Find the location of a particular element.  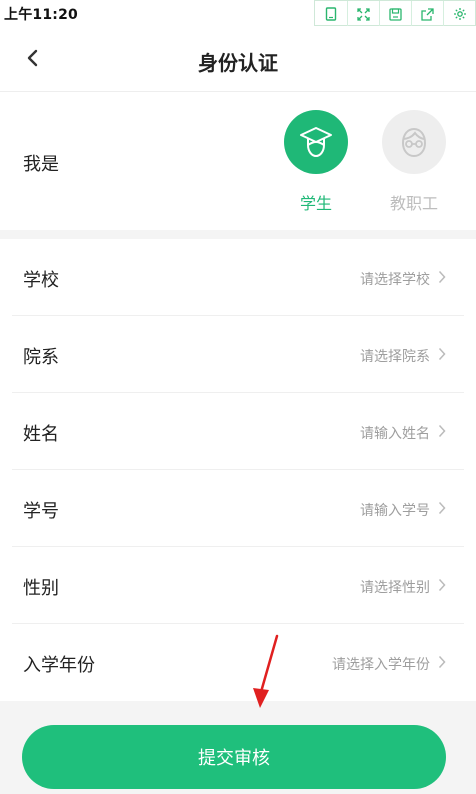

emulator-toolbar is located at coordinates (395, 13).